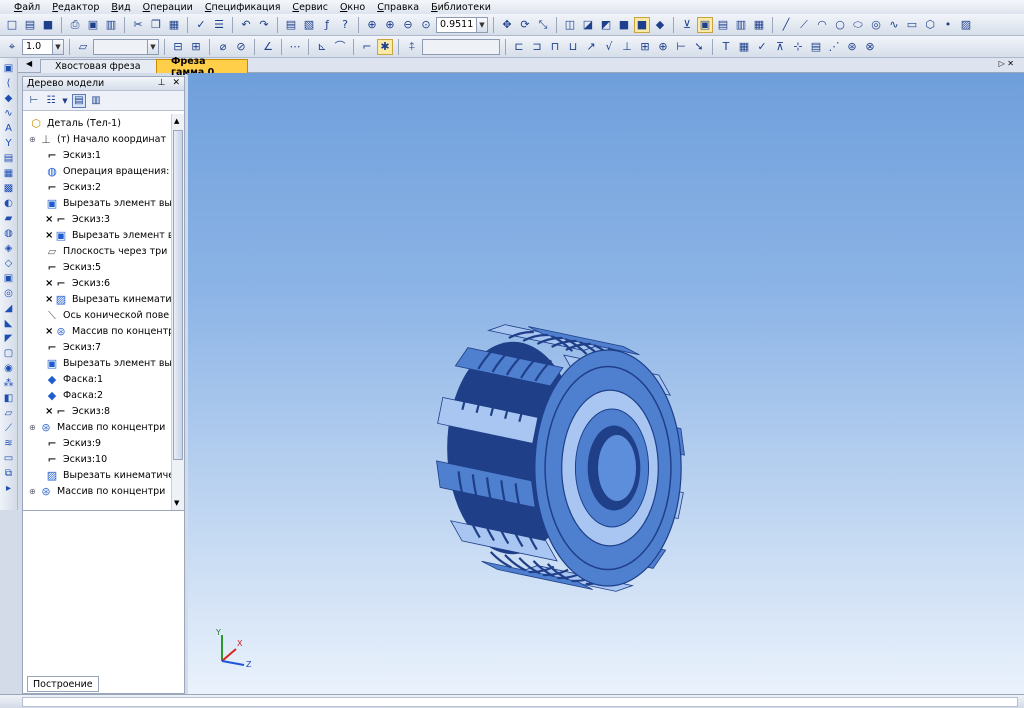 This screenshot has width=1024, height=708. I want to click on cut-revolve-icon: ◎, so click(9, 294).